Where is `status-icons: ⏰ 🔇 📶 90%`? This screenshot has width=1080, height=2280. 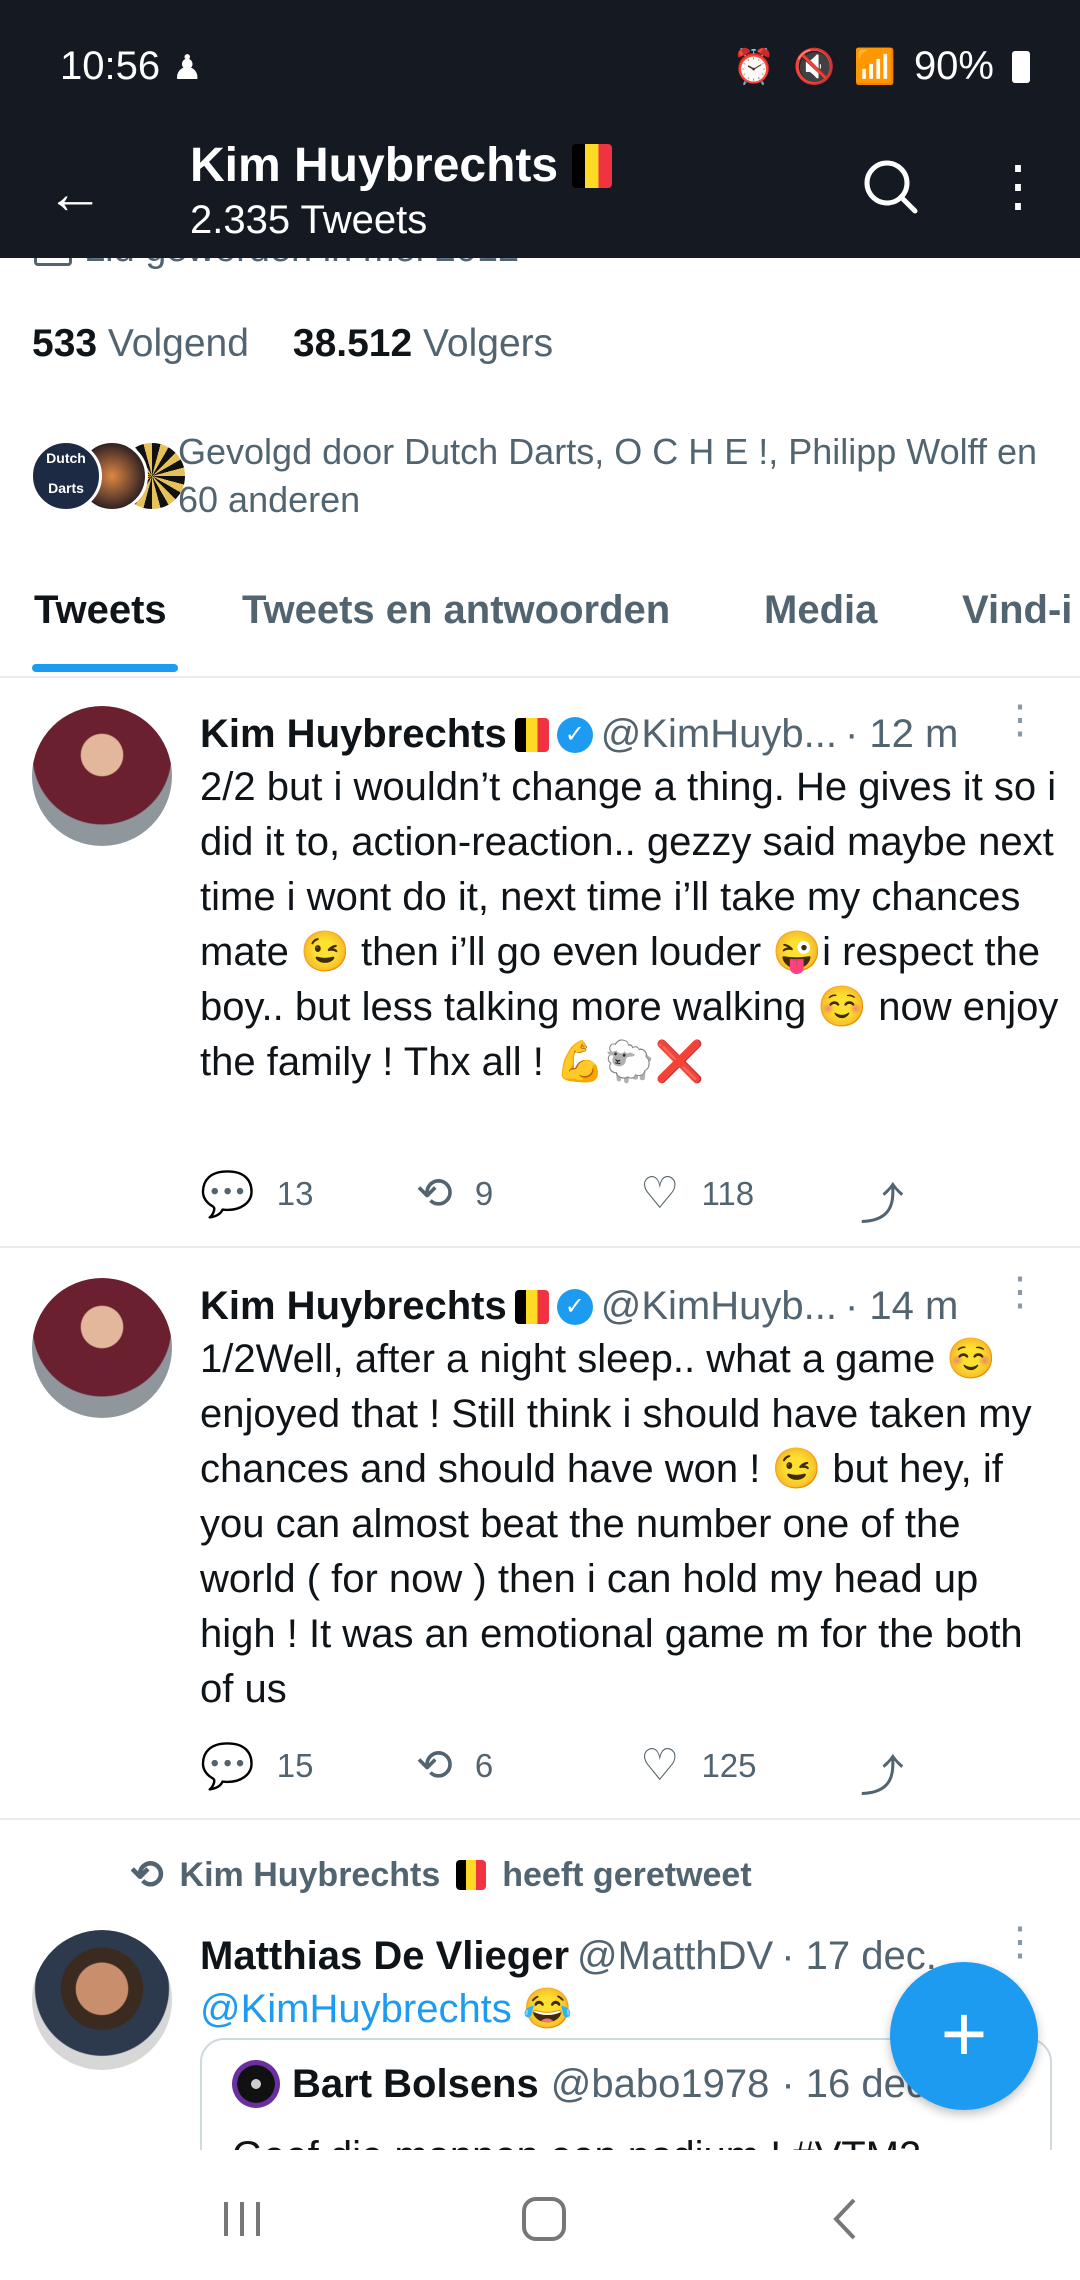
status-icons: ⏰ 🔇 📶 90% is located at coordinates (881, 66).